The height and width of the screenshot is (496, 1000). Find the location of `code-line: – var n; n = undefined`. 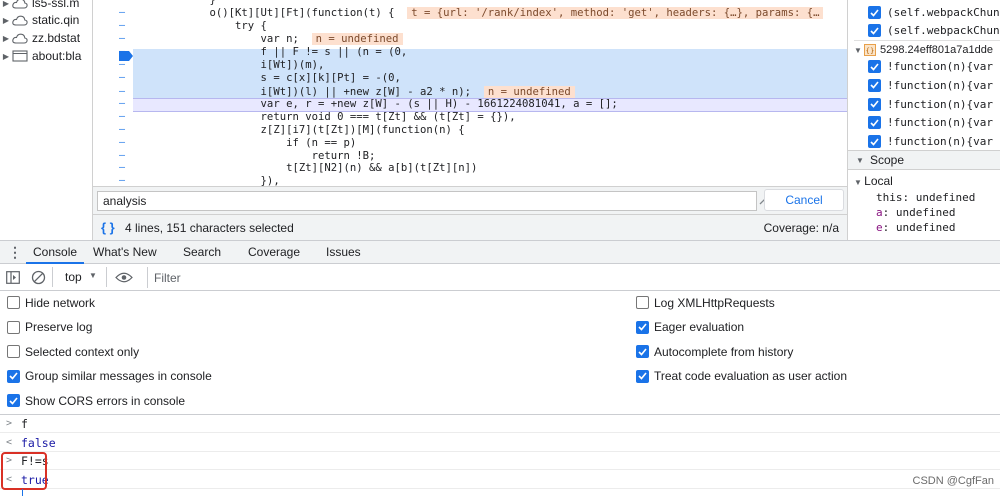

code-line: – var n; n = undefined is located at coordinates (470, 39).